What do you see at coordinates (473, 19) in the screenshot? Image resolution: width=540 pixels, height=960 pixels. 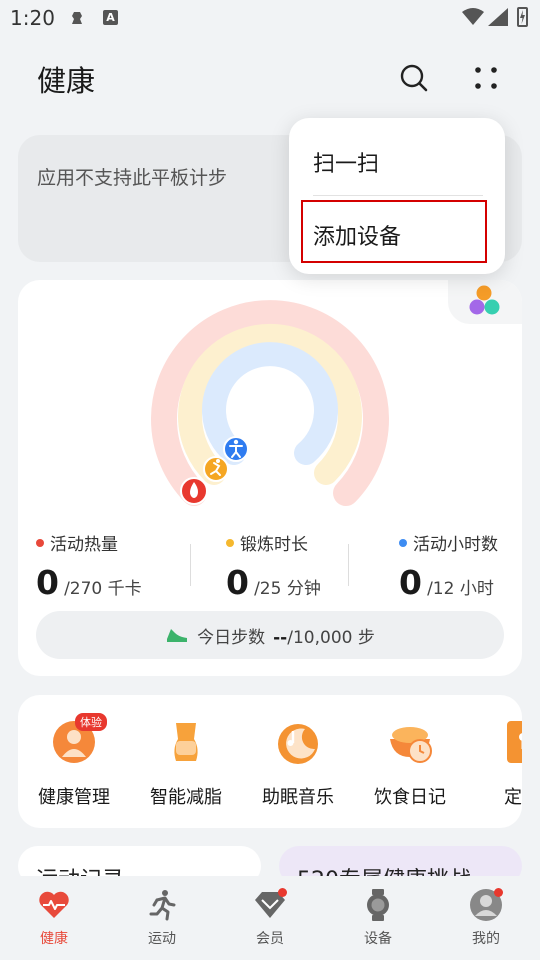 I see `wifi-icon` at bounding box center [473, 19].